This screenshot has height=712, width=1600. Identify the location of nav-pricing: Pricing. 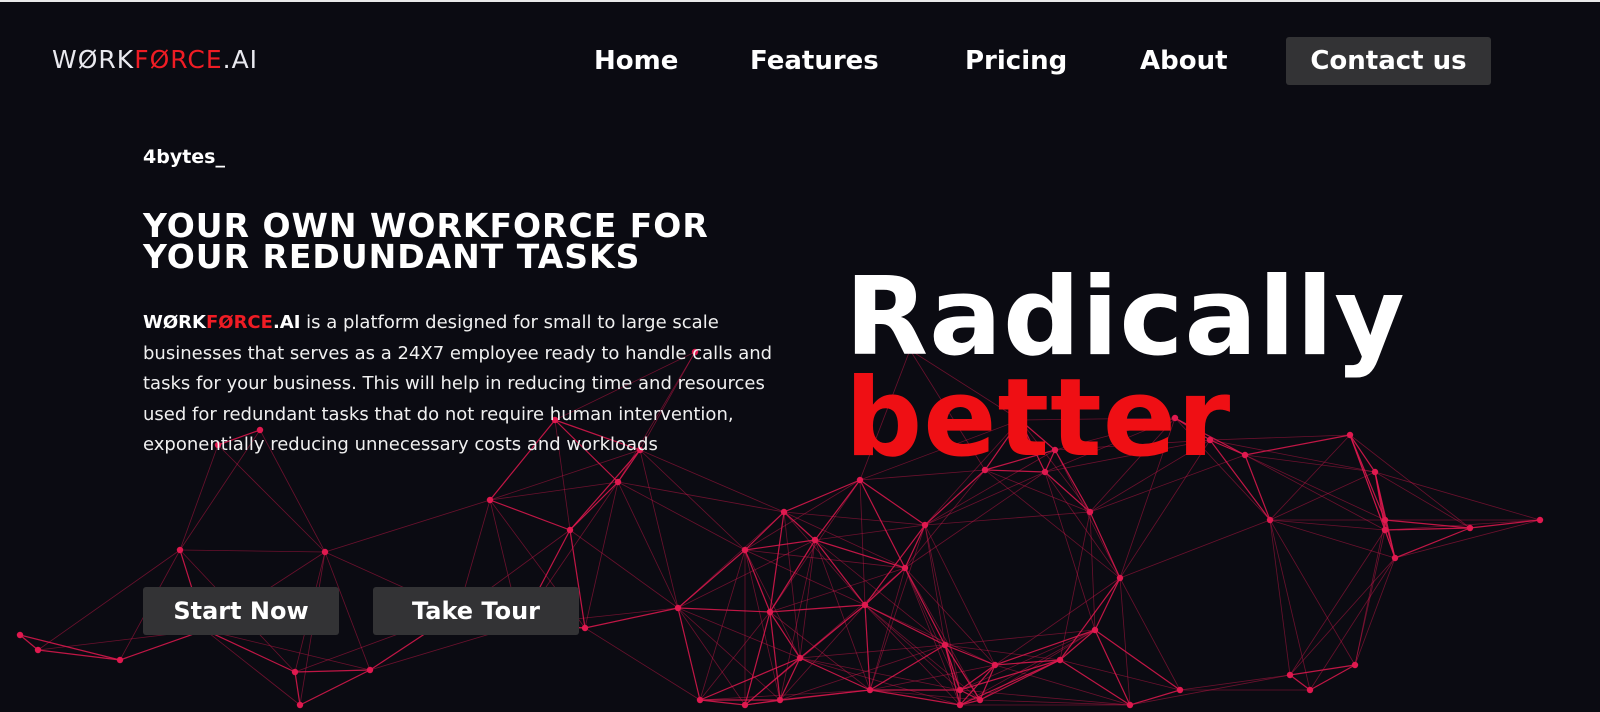
(1016, 61).